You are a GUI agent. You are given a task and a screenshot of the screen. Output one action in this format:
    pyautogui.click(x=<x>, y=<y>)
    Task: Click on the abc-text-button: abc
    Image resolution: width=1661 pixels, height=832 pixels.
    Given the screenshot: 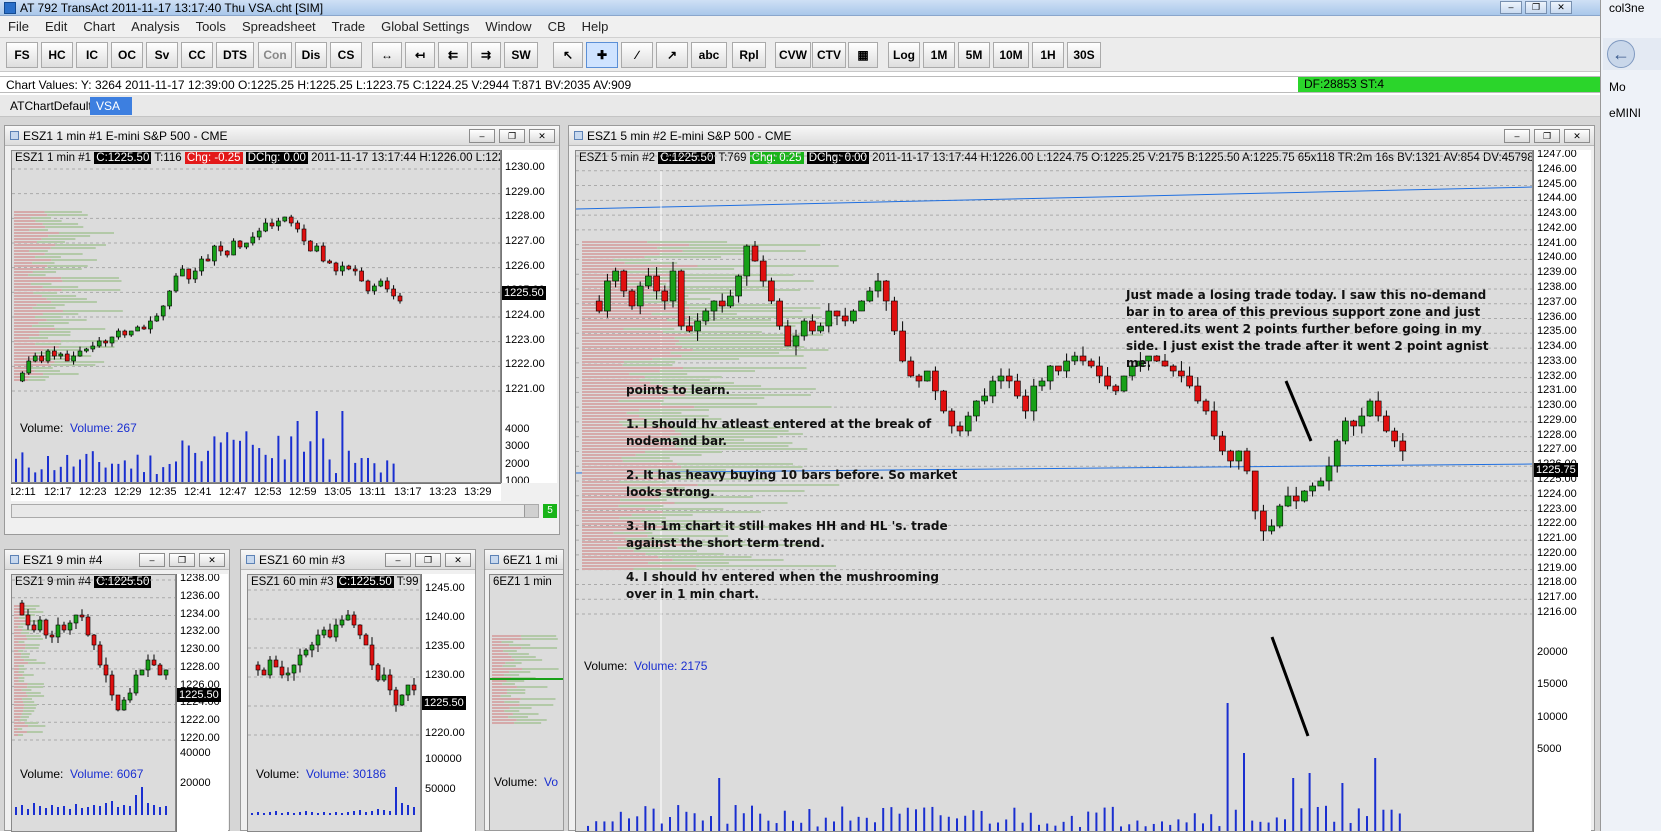 What is the action you would take?
    pyautogui.click(x=709, y=55)
    